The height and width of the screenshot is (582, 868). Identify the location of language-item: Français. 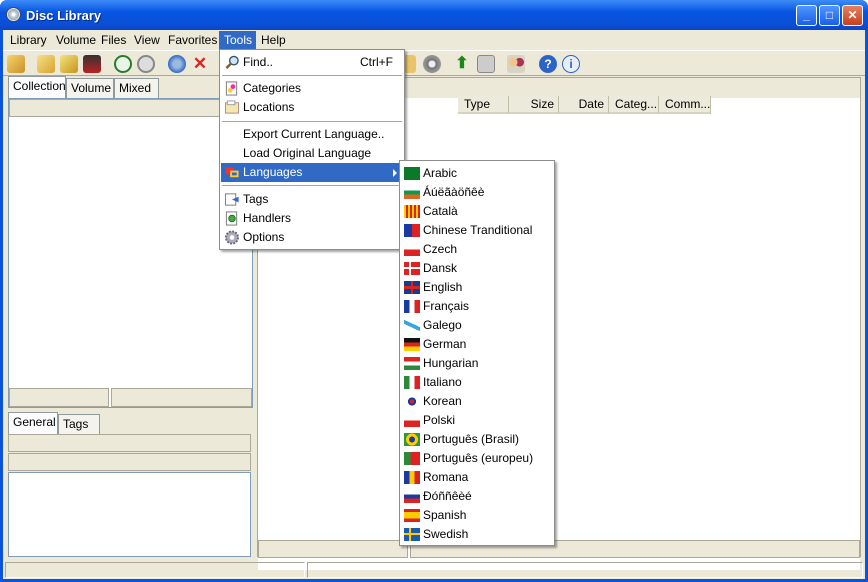
(477, 306).